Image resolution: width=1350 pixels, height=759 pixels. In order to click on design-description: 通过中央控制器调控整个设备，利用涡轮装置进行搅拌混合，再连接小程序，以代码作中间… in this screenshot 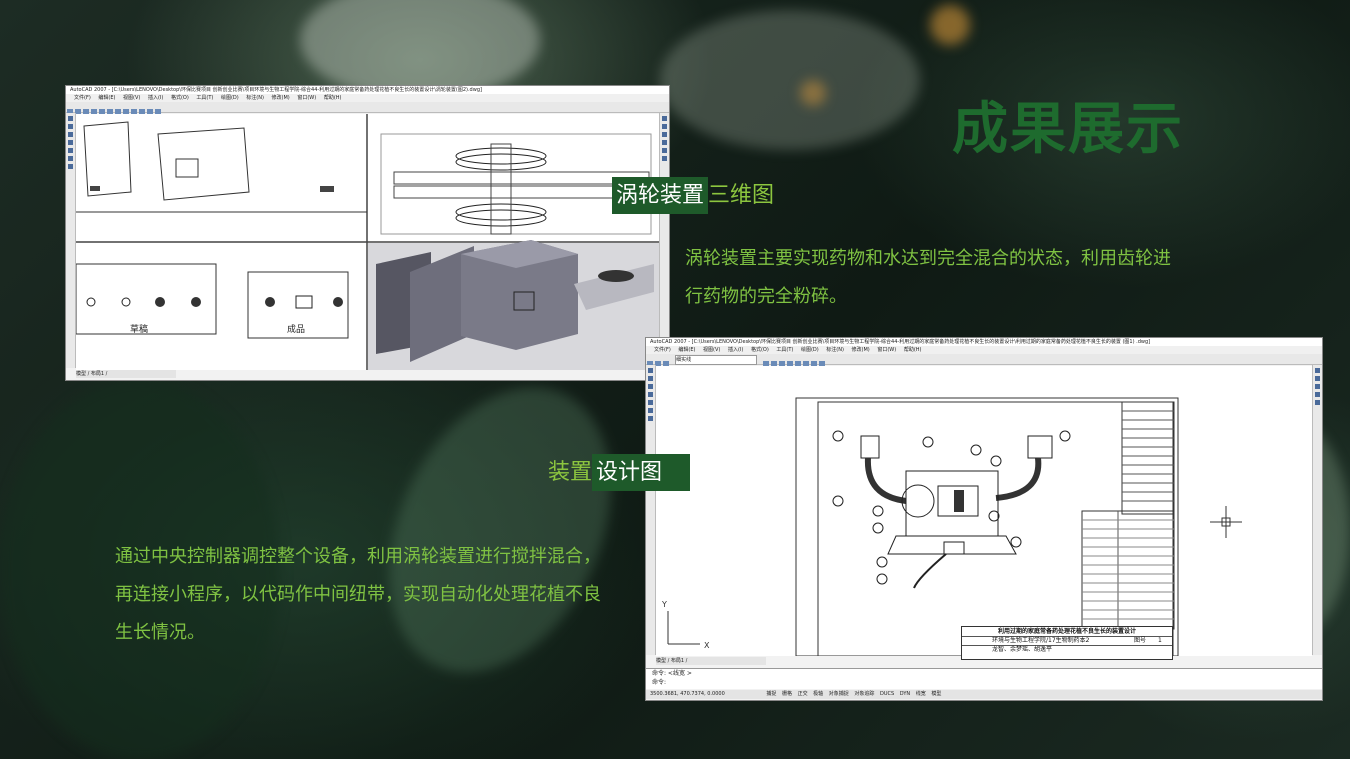, I will do `click(358, 594)`.